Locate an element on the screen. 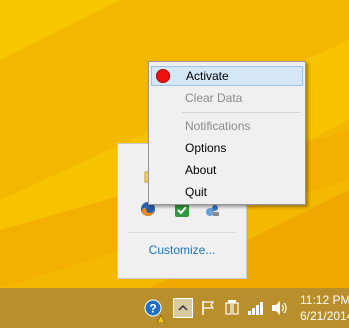 This screenshot has width=349, height=328. menu-item-notifications: Notifications is located at coordinates (227, 126).